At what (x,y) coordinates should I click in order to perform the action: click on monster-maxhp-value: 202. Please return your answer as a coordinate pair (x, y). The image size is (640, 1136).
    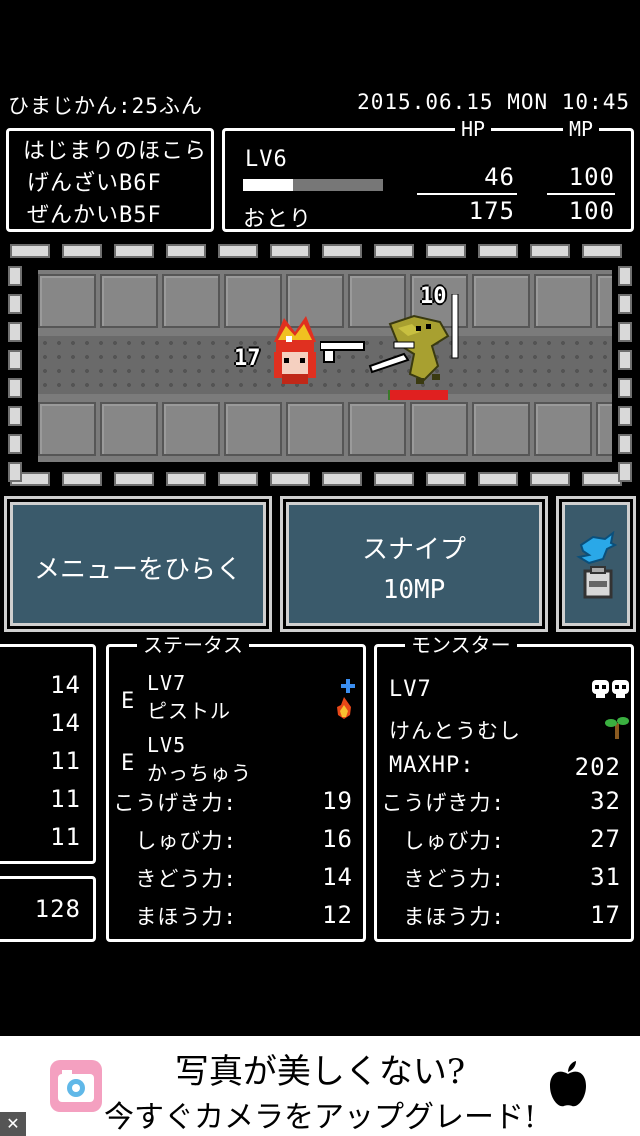
    Looking at the image, I should click on (597, 767).